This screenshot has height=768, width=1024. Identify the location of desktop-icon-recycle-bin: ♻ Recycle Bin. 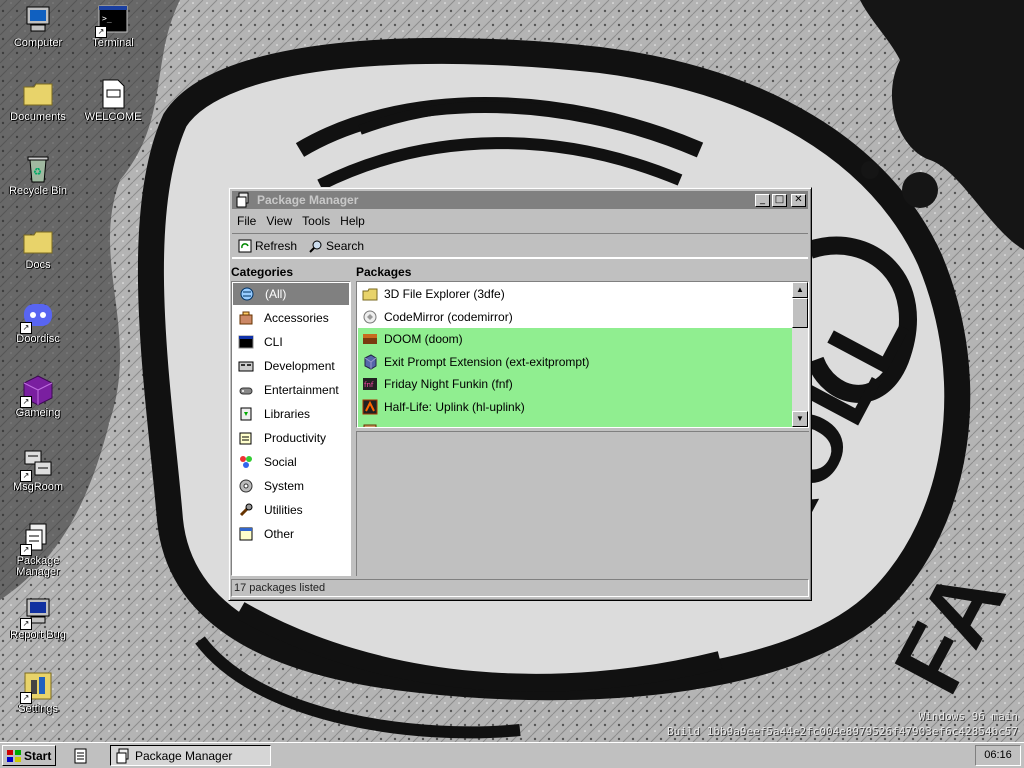
(38, 174).